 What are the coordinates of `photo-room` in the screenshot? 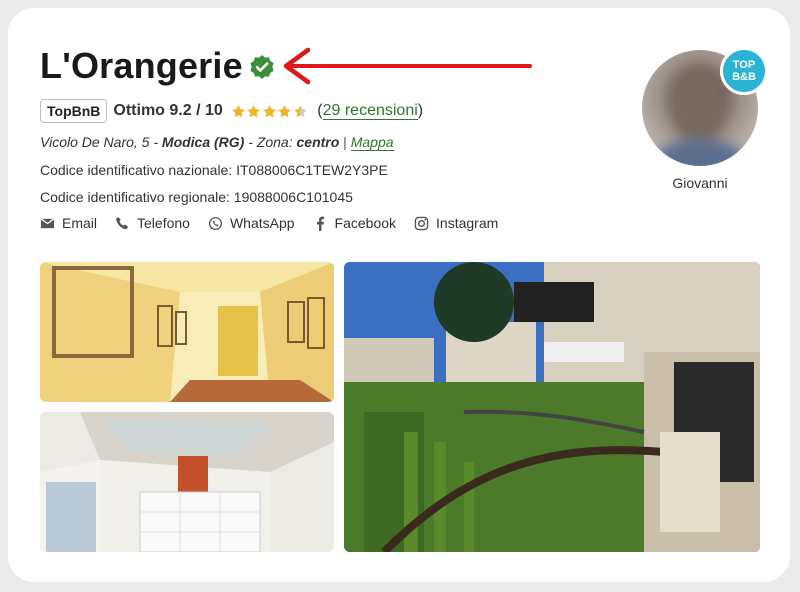 It's located at (187, 482).